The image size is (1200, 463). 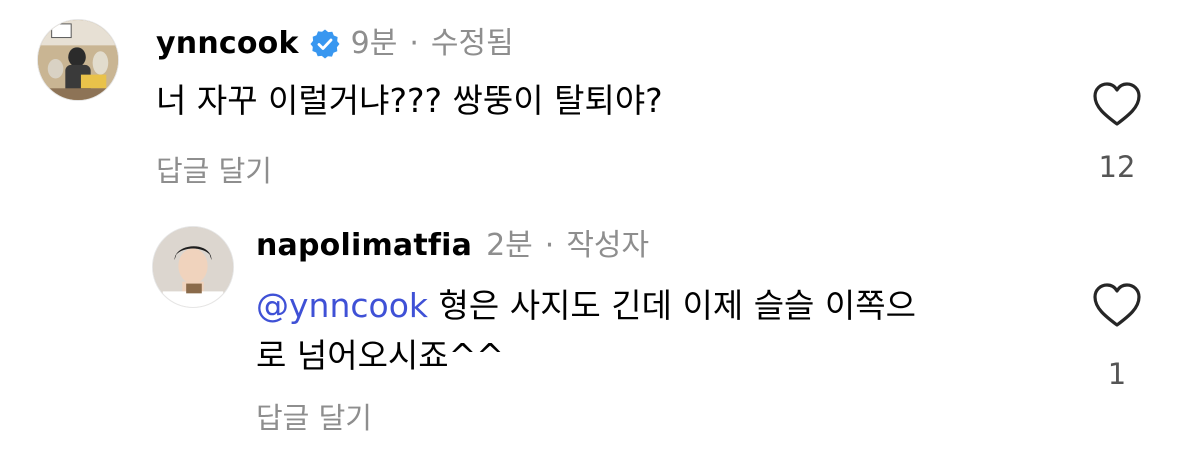 I want to click on like-count: 12, so click(x=1117, y=167).